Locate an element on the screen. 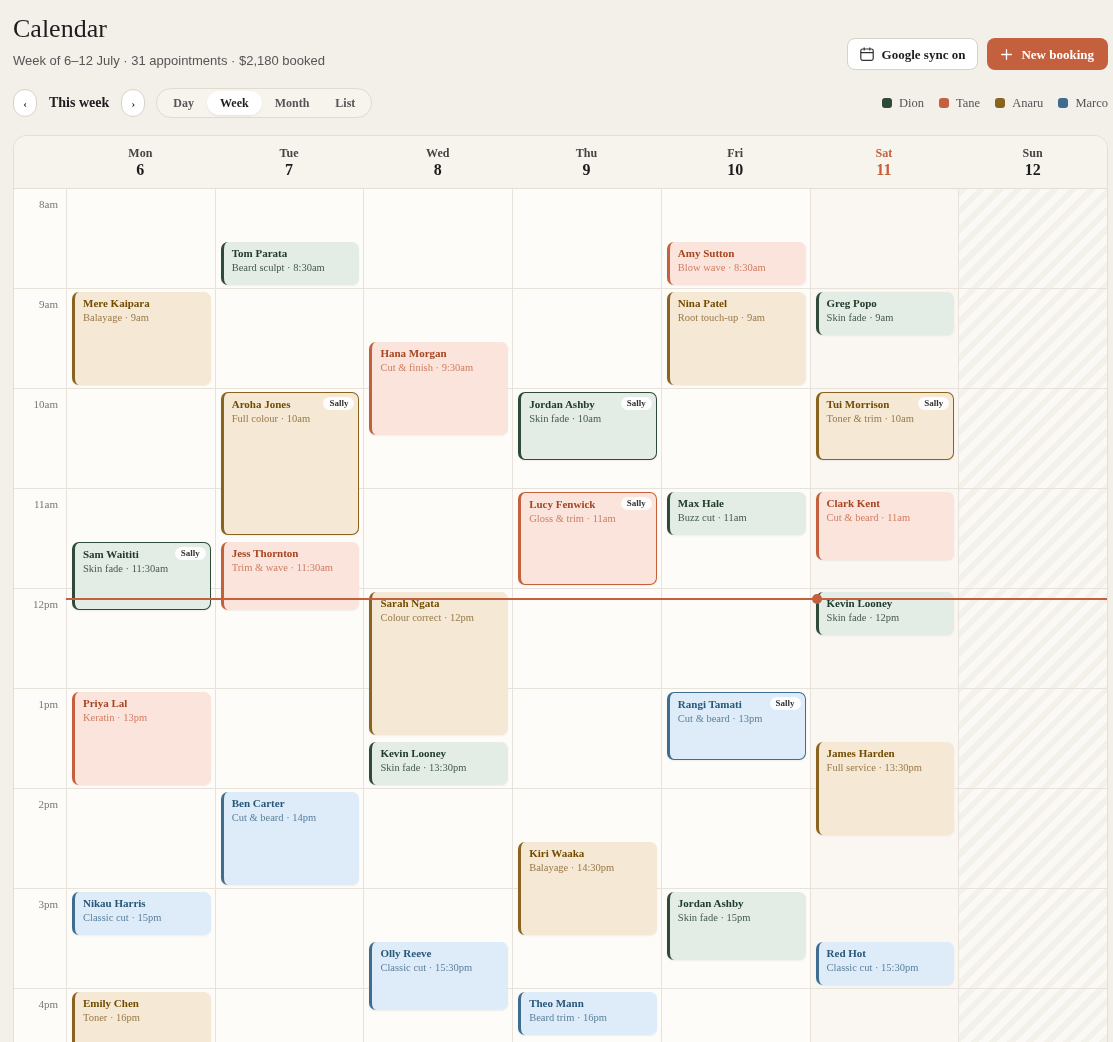  service-time: Skin fade · 9am is located at coordinates (860, 318).